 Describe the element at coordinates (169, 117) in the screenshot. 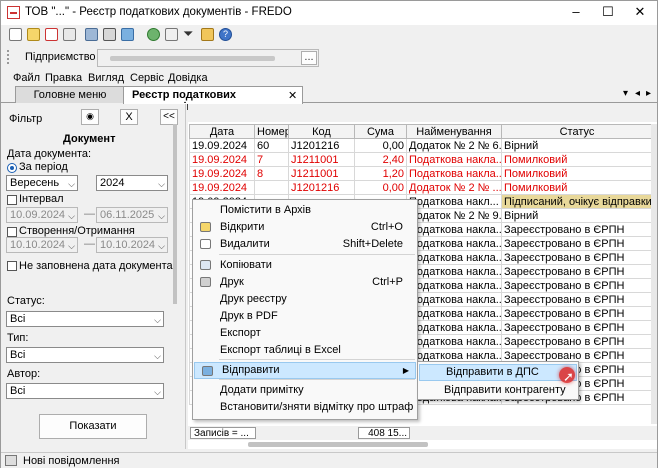

I see `filter-collapse-button: <<` at that location.